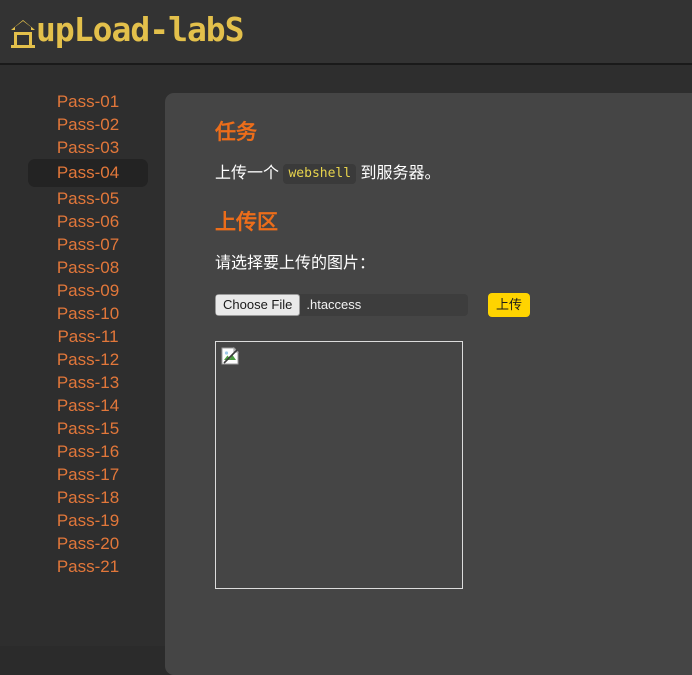 The height and width of the screenshot is (675, 692). Describe the element at coordinates (258, 305) in the screenshot. I see `choose-file-button: Choose File` at that location.